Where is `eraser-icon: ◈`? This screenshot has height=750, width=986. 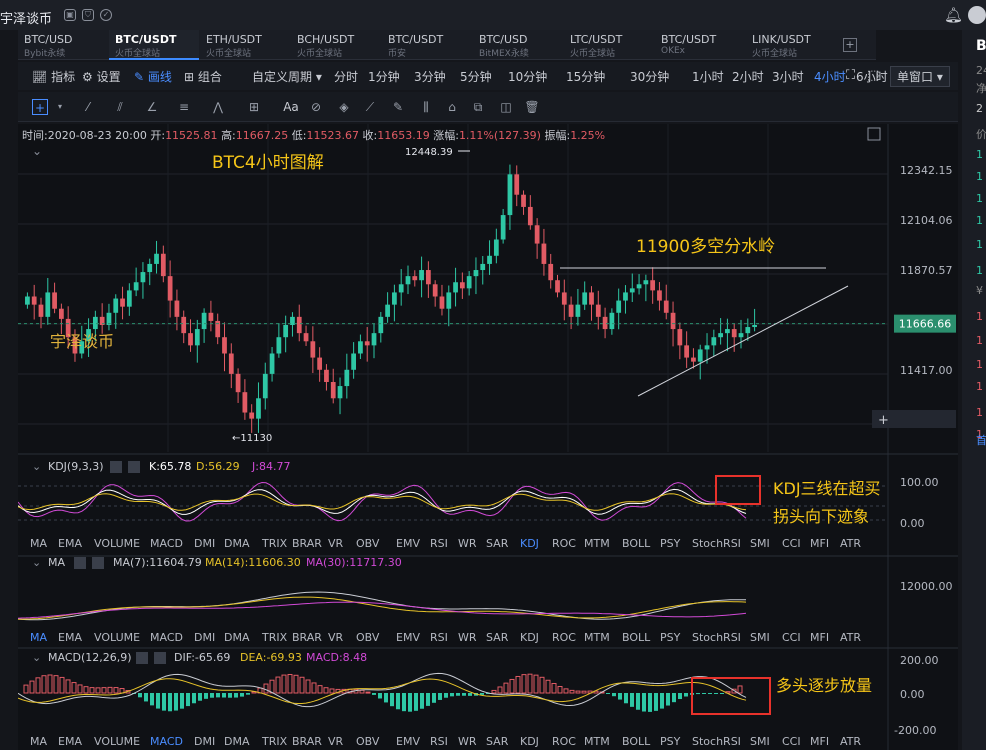 eraser-icon: ◈ is located at coordinates (344, 107).